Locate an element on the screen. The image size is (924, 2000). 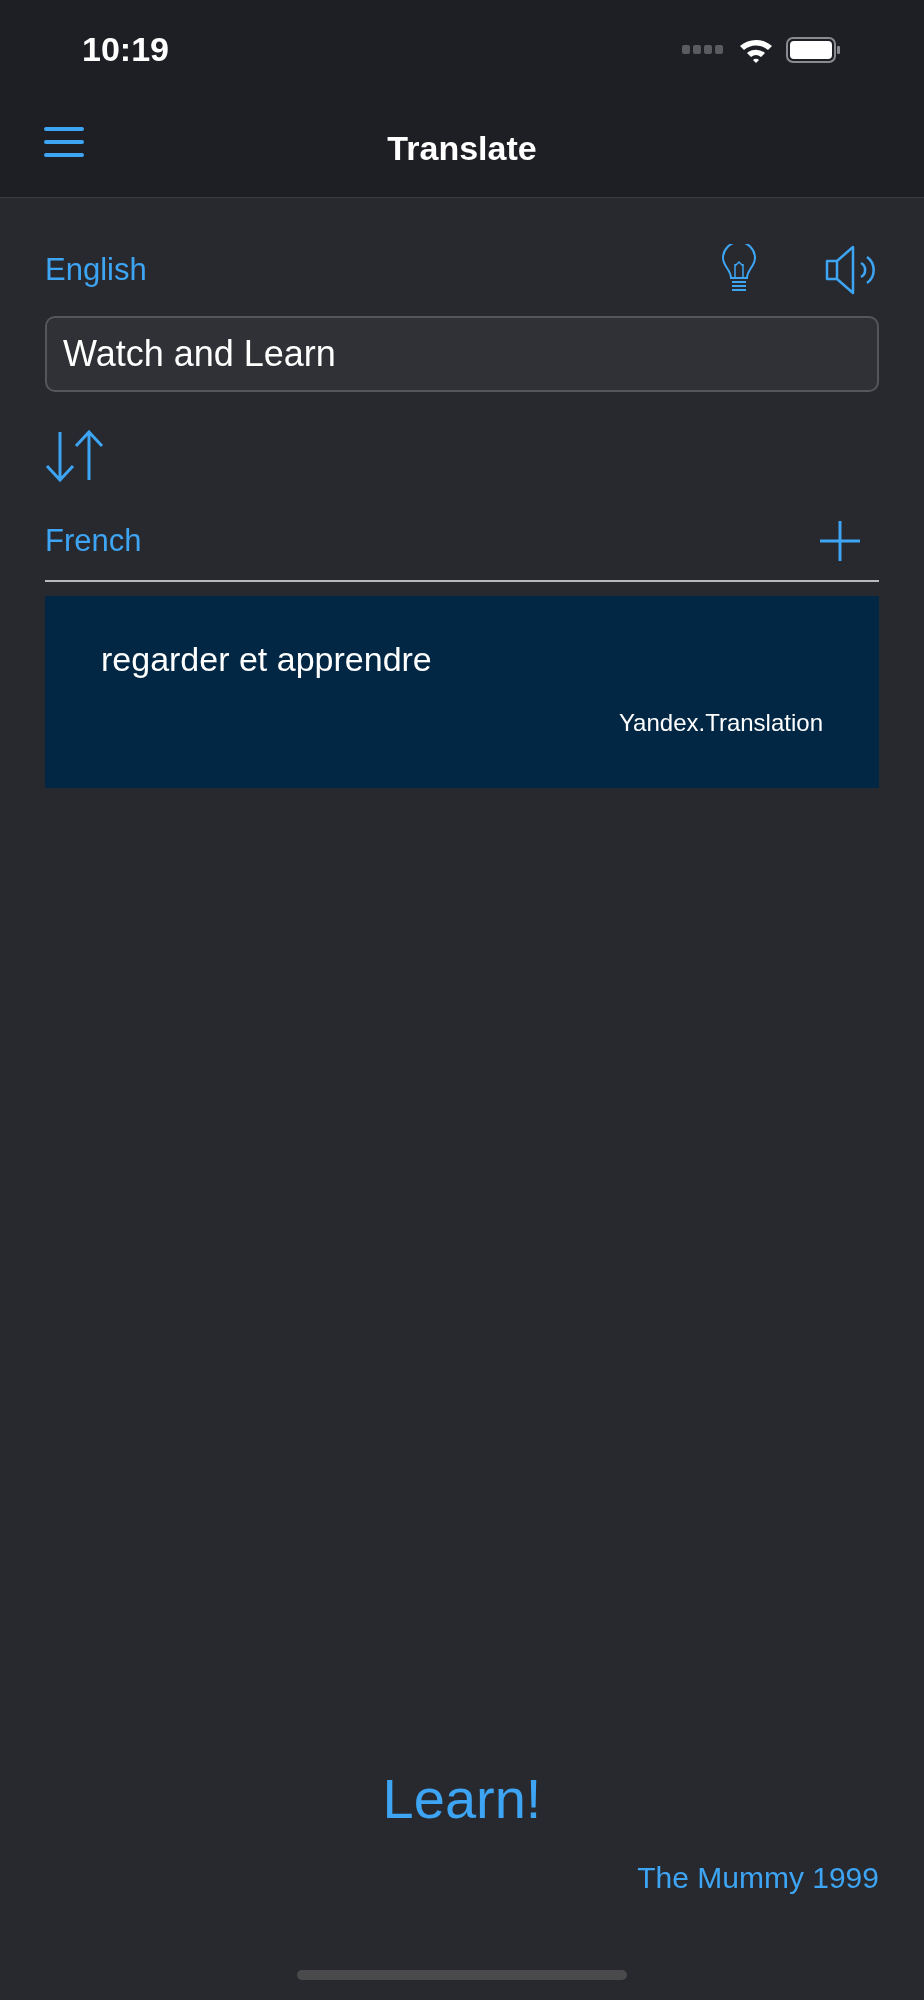
add-button is located at coordinates (840, 541).